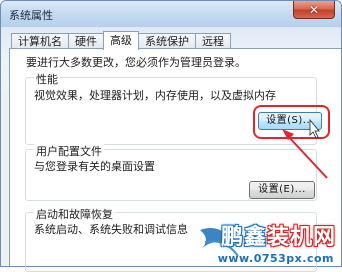  I want to click on watermark-brand-part1: 鹏鑫, so click(243, 237).